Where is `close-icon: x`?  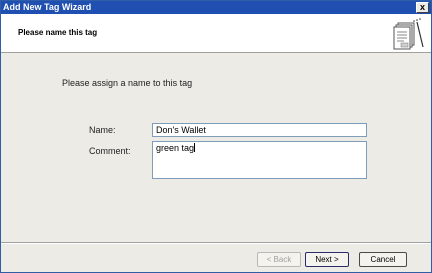 close-icon: x is located at coordinates (422, 7).